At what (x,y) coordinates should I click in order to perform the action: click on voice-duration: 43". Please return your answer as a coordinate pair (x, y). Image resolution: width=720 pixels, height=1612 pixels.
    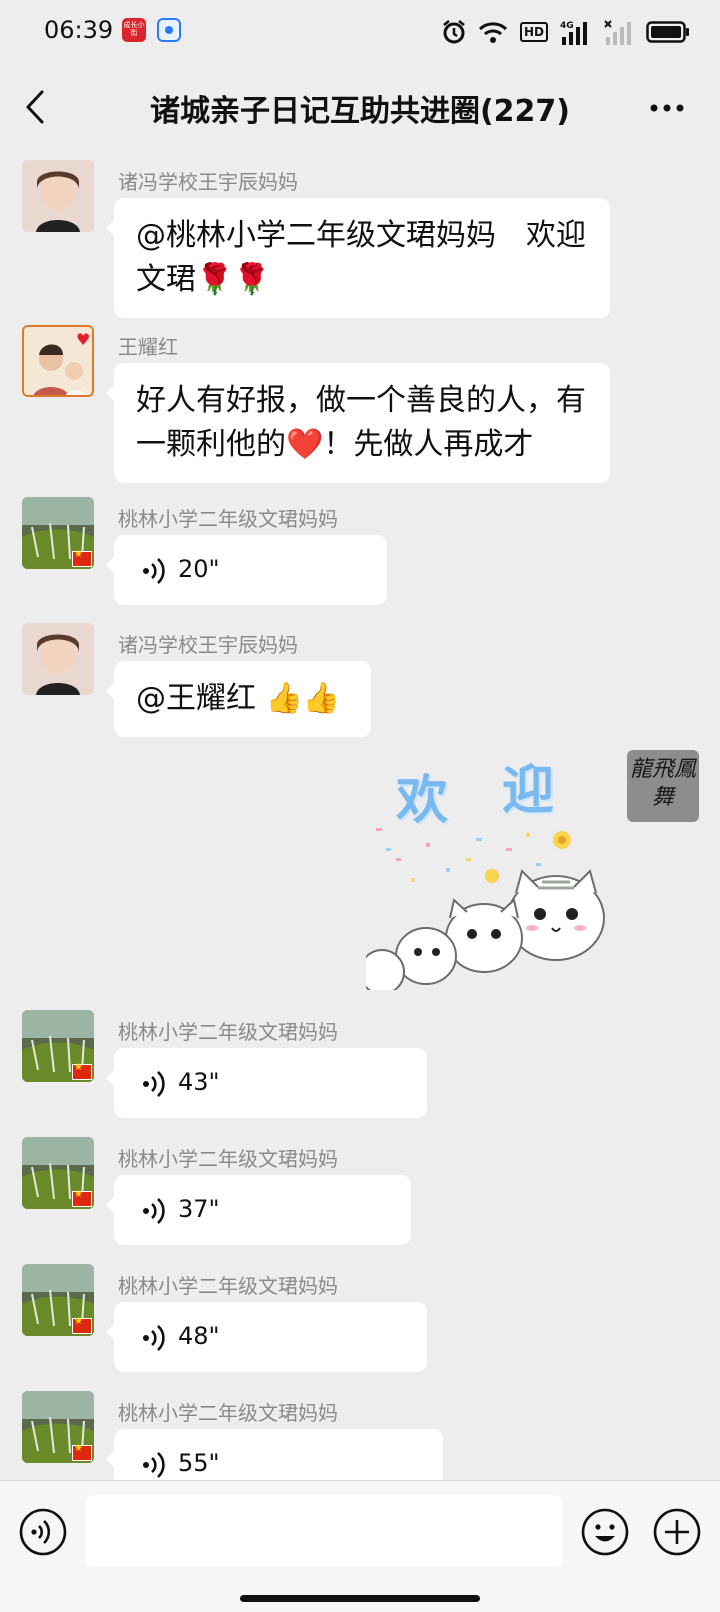
    Looking at the image, I should click on (199, 1082).